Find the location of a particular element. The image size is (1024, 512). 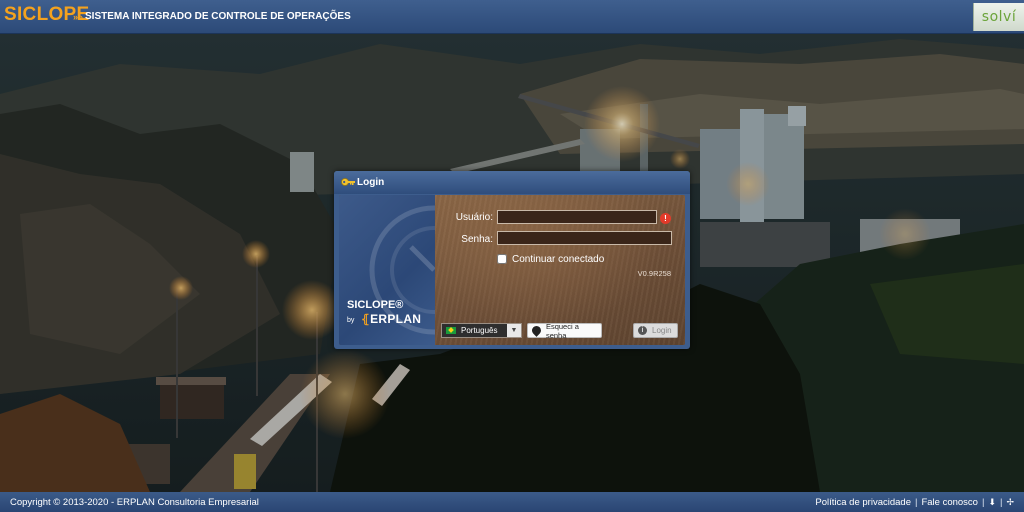

remember-me-checkbox is located at coordinates (502, 259).